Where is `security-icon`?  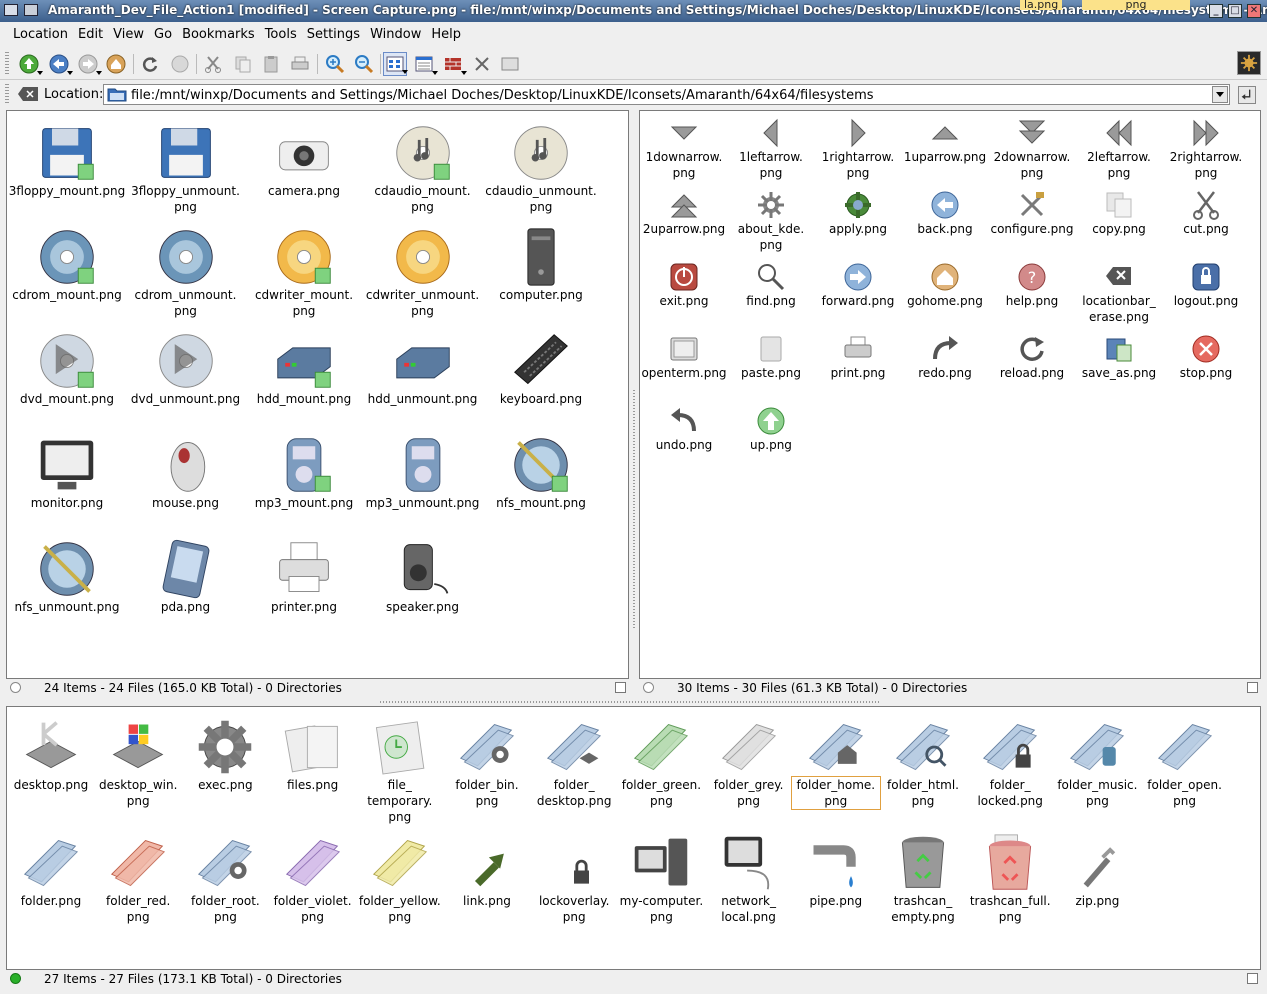
security-icon is located at coordinates (454, 64).